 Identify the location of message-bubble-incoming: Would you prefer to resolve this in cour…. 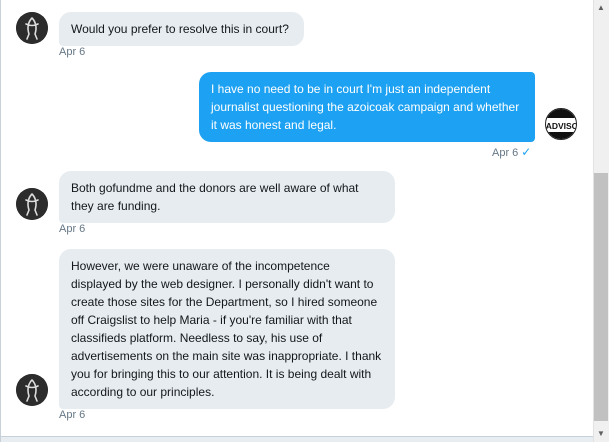
(181, 29).